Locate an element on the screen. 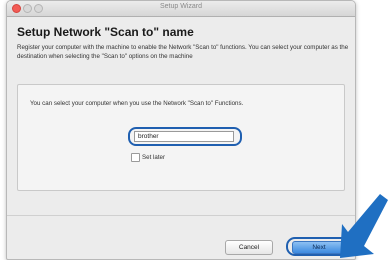 The image size is (390, 260). footer-divider is located at coordinates (181, 215).